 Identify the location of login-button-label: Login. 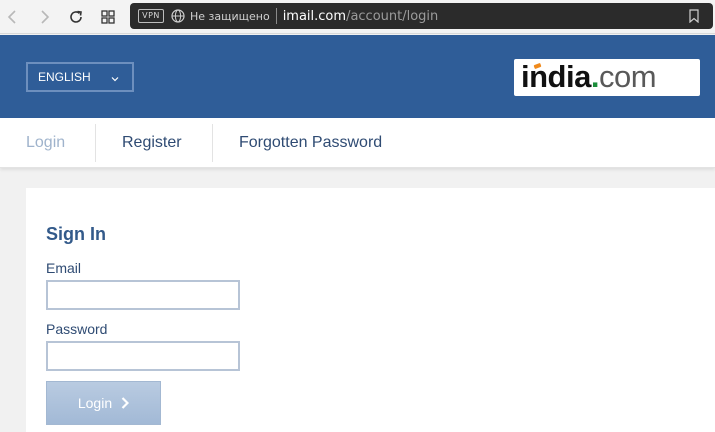
(95, 403).